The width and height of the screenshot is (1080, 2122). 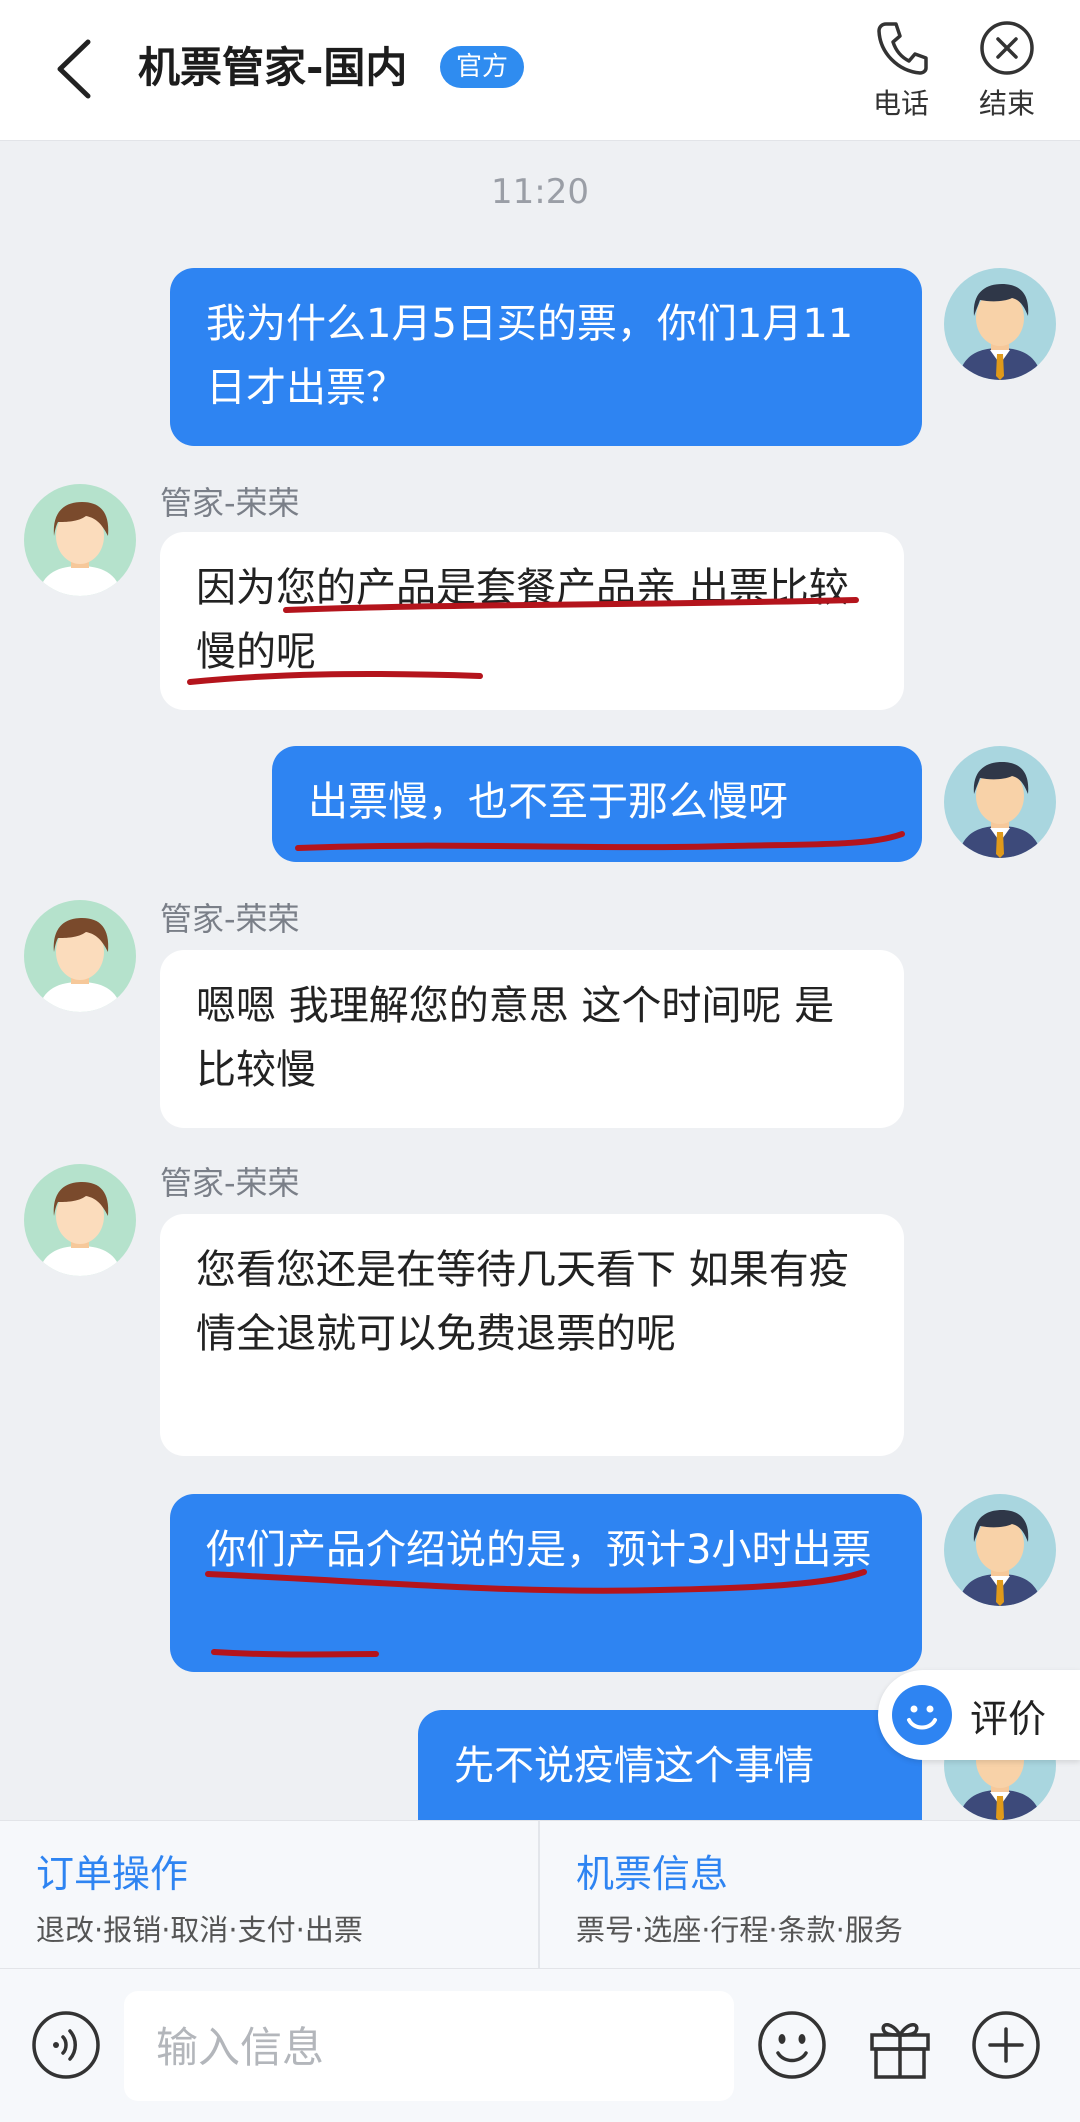 What do you see at coordinates (810, 1895) in the screenshot?
I see `ticket-info-button: 机票信息 票号·选座·行程·条款·服务` at bounding box center [810, 1895].